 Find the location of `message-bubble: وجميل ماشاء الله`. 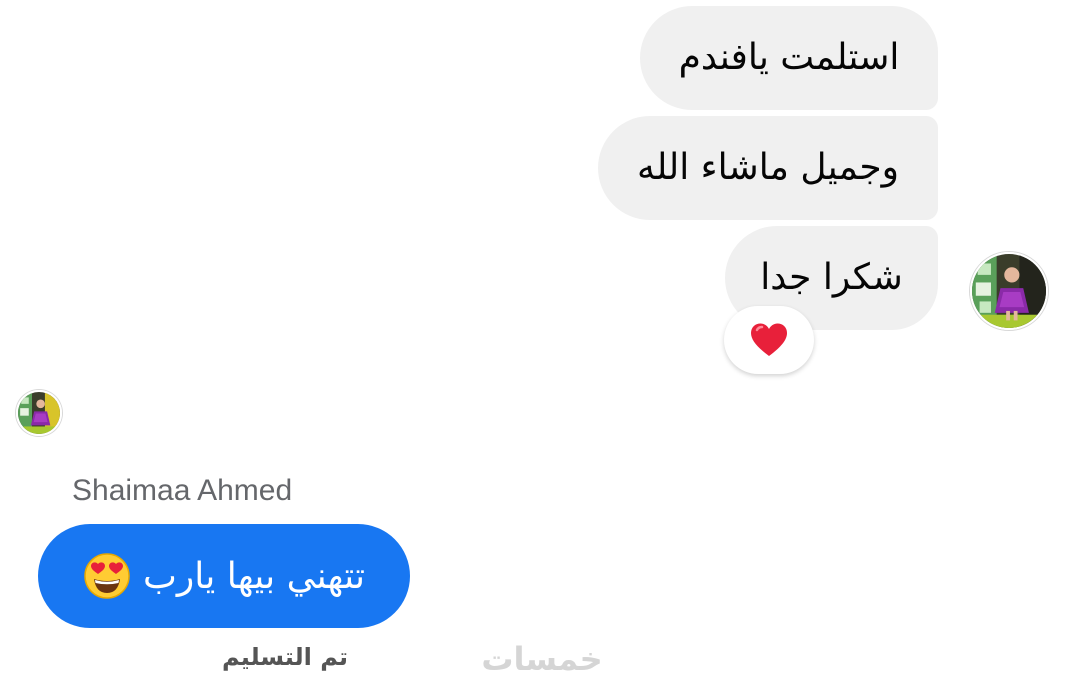

message-bubble: وجميل ماشاء الله is located at coordinates (768, 168).